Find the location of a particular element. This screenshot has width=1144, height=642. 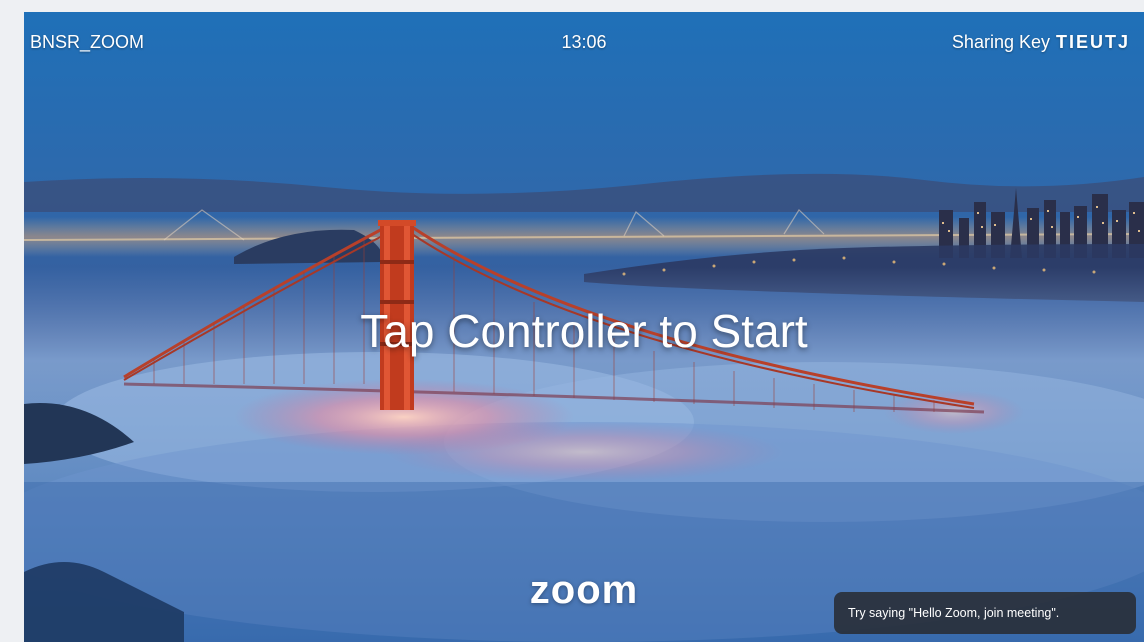

sharing-key-display: Sharing Key TIEUTJ is located at coordinates (1041, 42).